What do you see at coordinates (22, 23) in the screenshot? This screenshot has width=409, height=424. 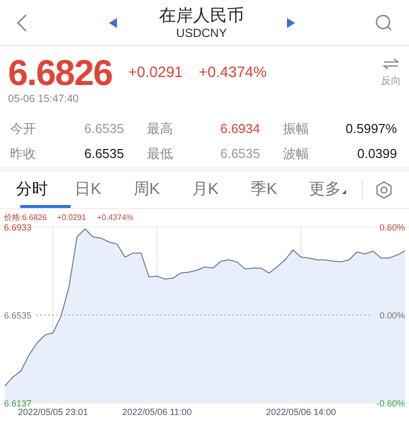 I see `back-icon` at bounding box center [22, 23].